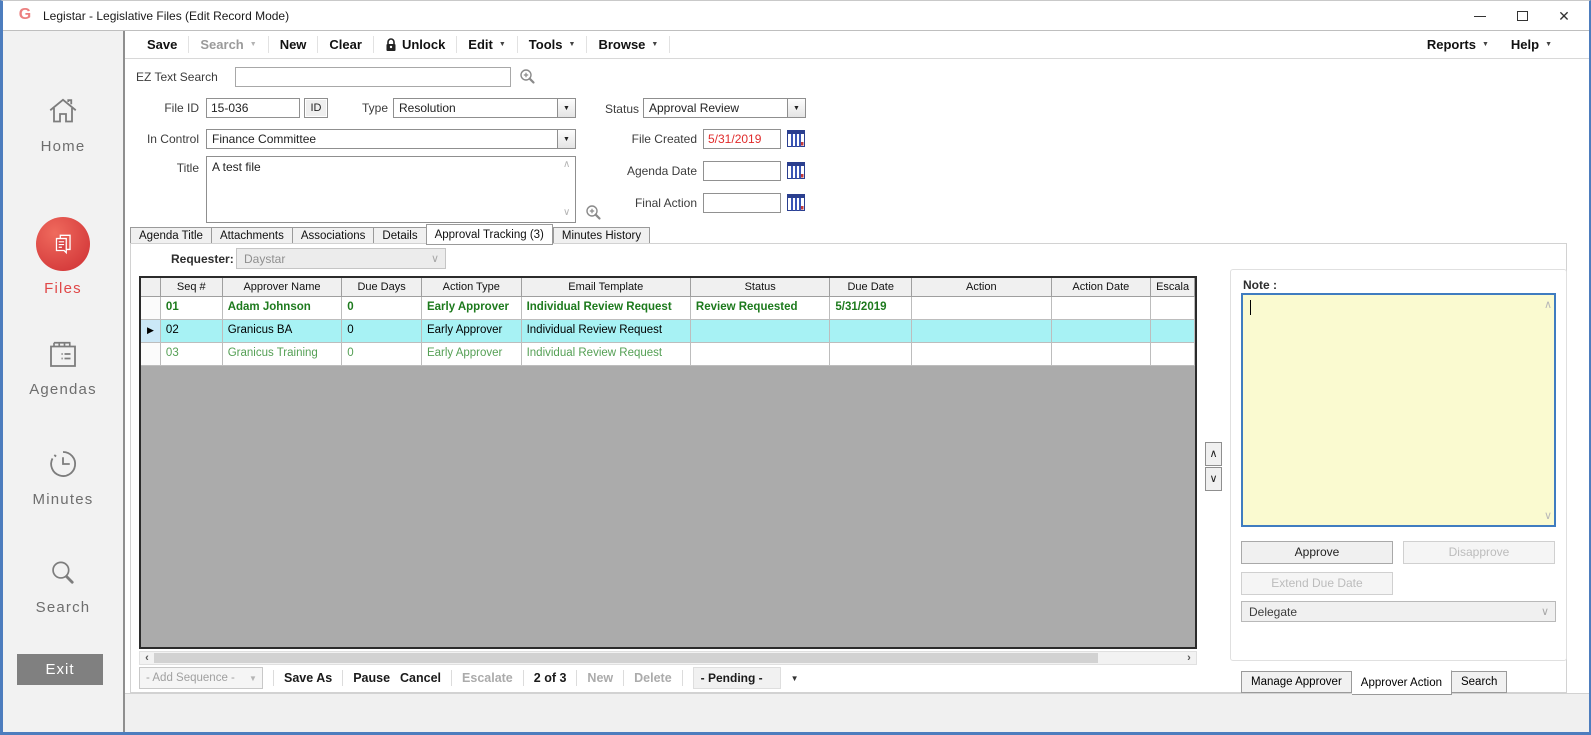 The image size is (1591, 735). I want to click on move-up-button: ∧, so click(1213, 454).